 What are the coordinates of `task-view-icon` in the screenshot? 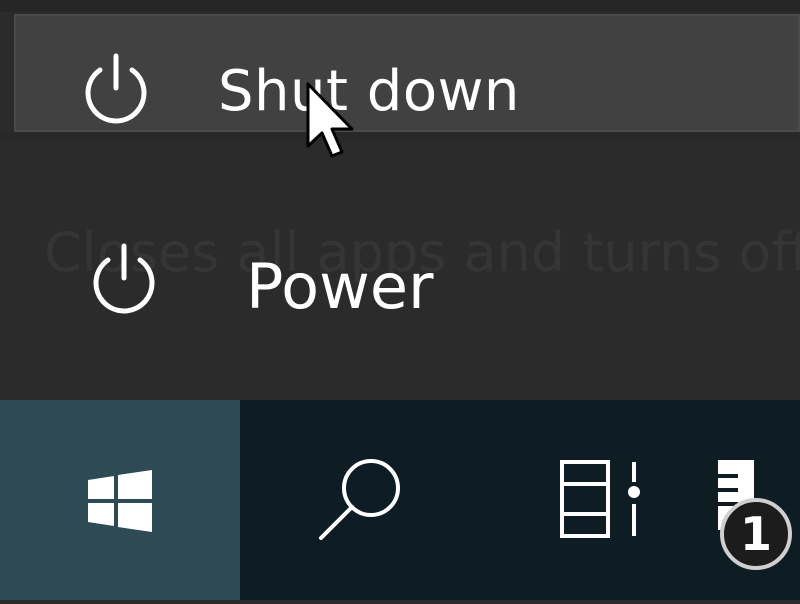 It's located at (600, 499).